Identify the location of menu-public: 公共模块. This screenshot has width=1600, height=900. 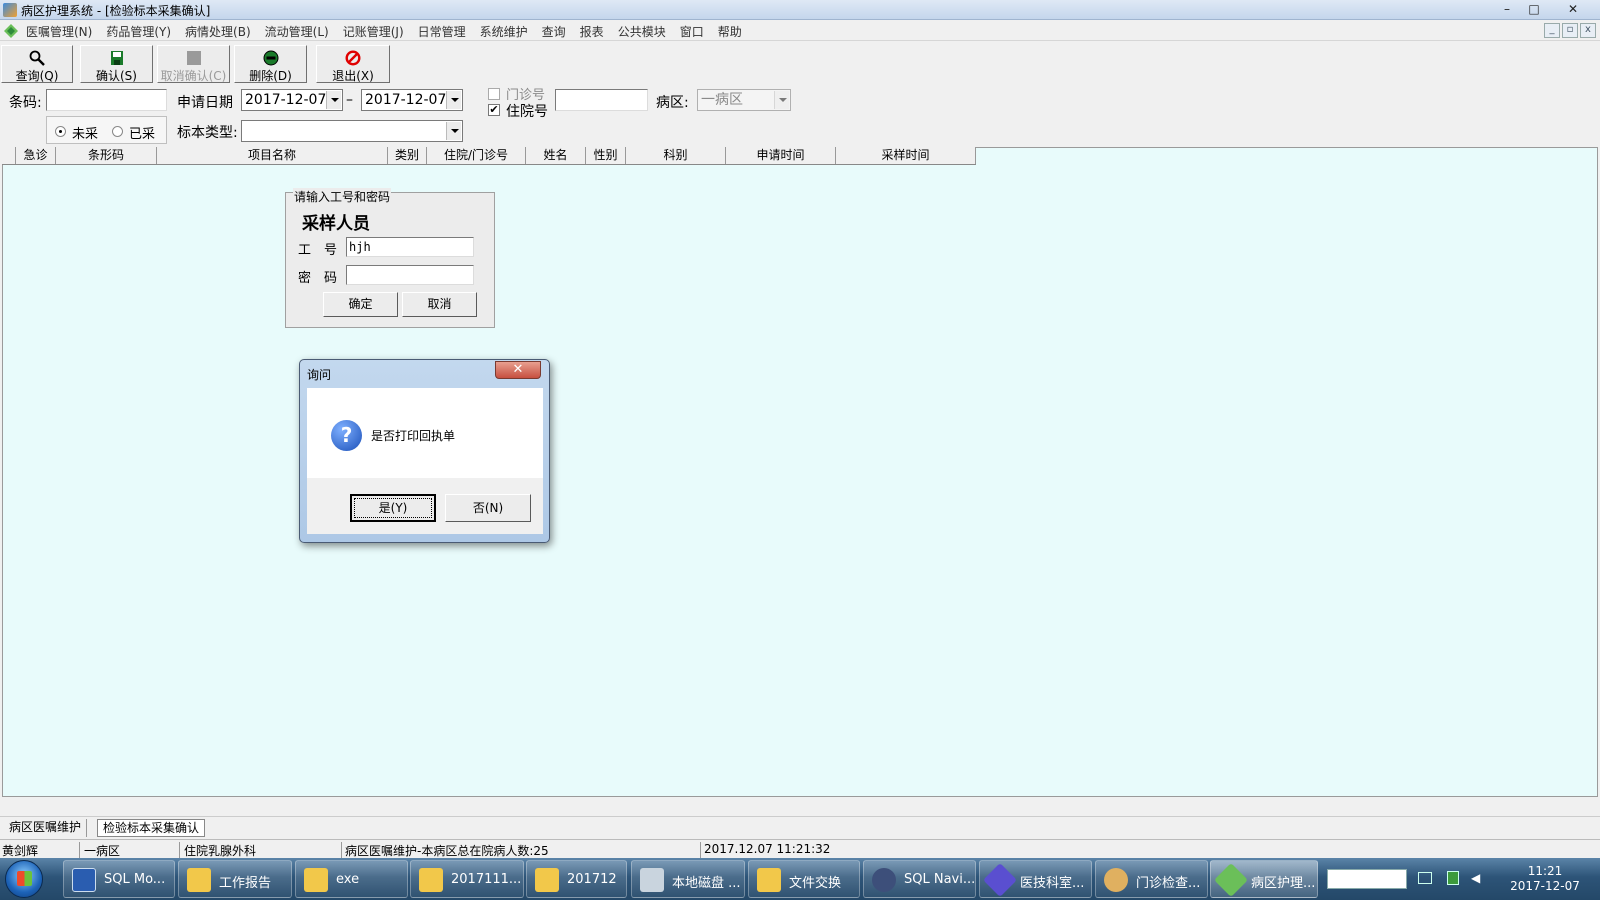
(642, 31).